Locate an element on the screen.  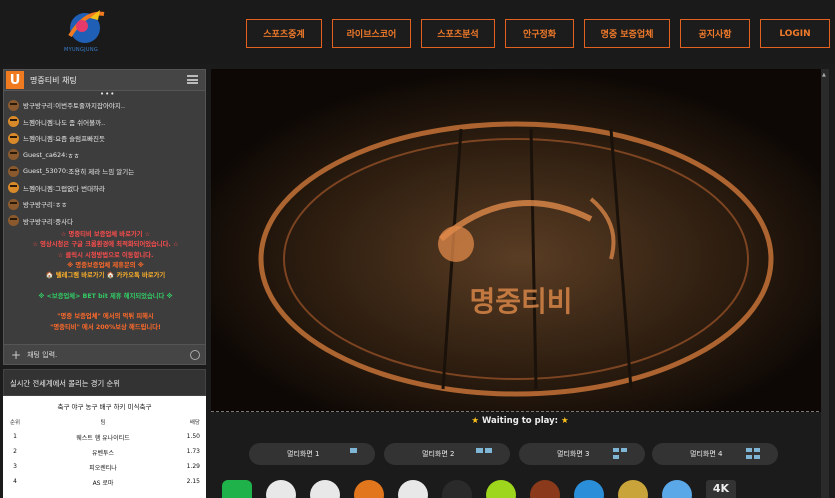
chat-notice: "명중 보증업체" 에서의 먹튀 피해시 is located at coordinates (105, 317).